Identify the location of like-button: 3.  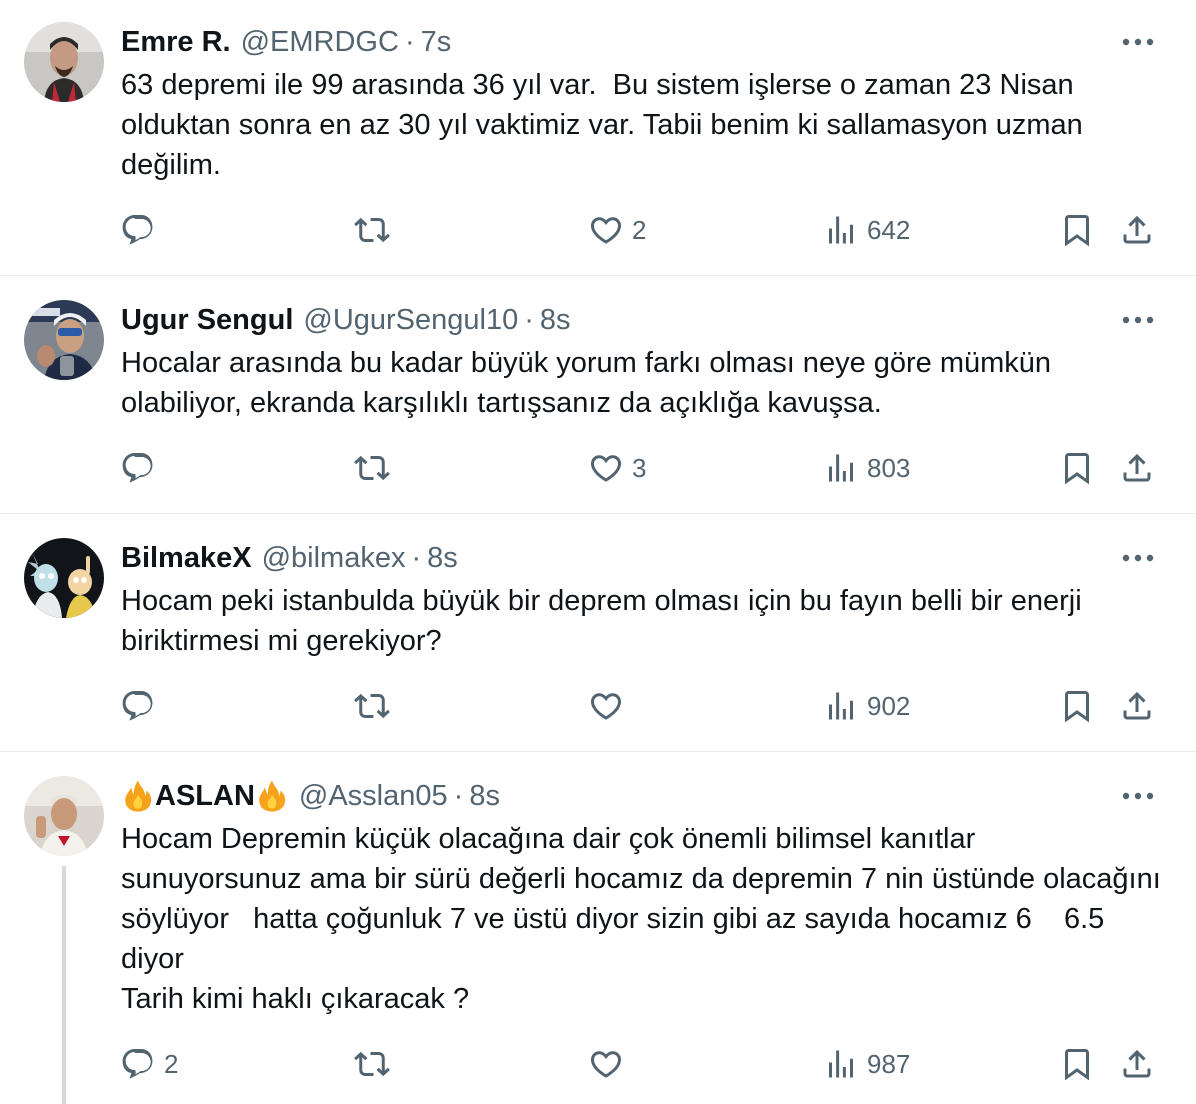
(617, 468).